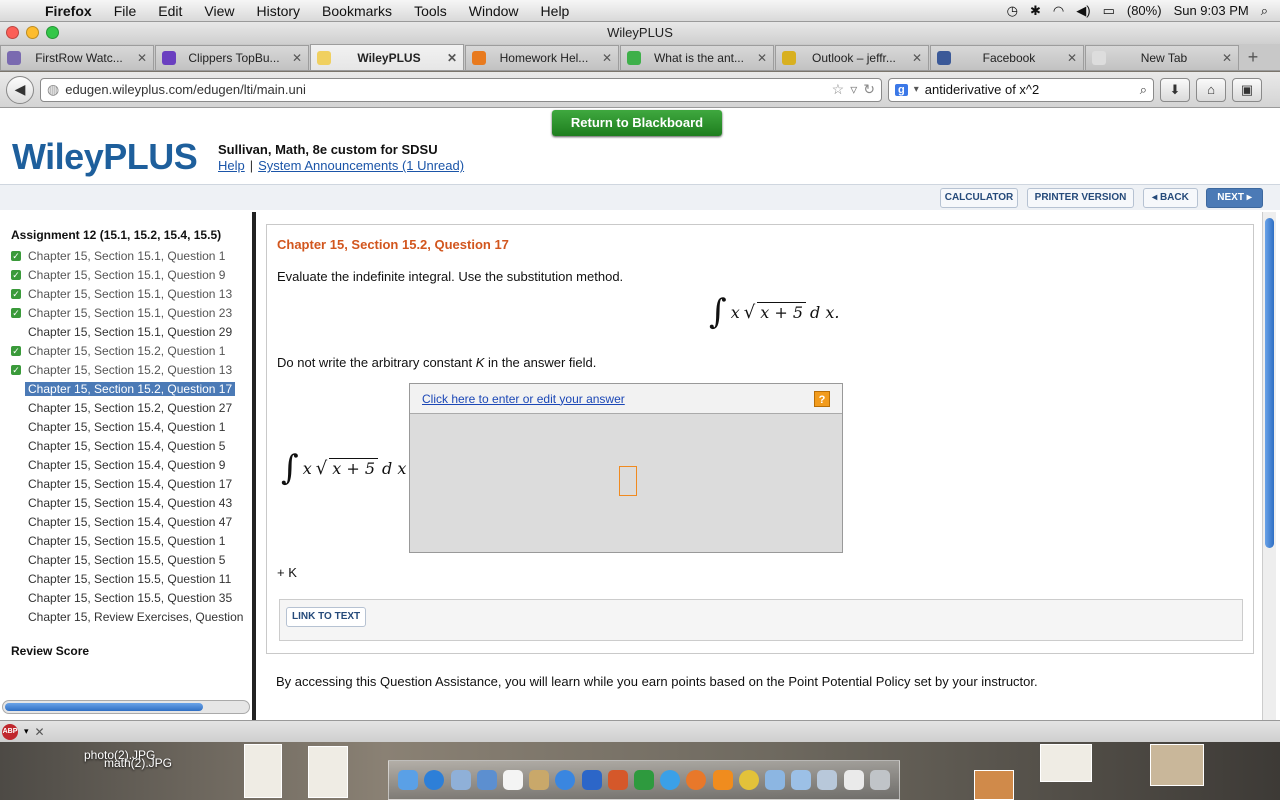 This screenshot has height=800, width=1280. Describe the element at coordinates (494, 11) in the screenshot. I see `menu-window: Window` at that location.